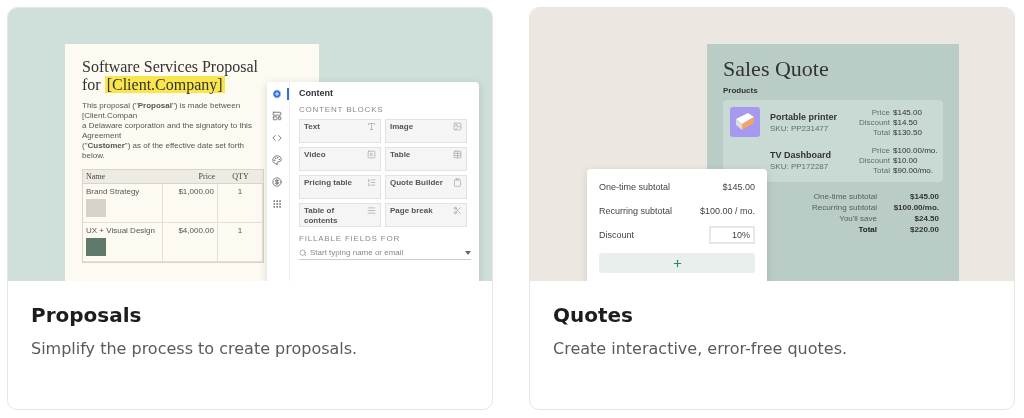 The width and height of the screenshot is (1024, 418). Describe the element at coordinates (190, 203) in the screenshot. I see `table-cell: $1,000.00` at that location.